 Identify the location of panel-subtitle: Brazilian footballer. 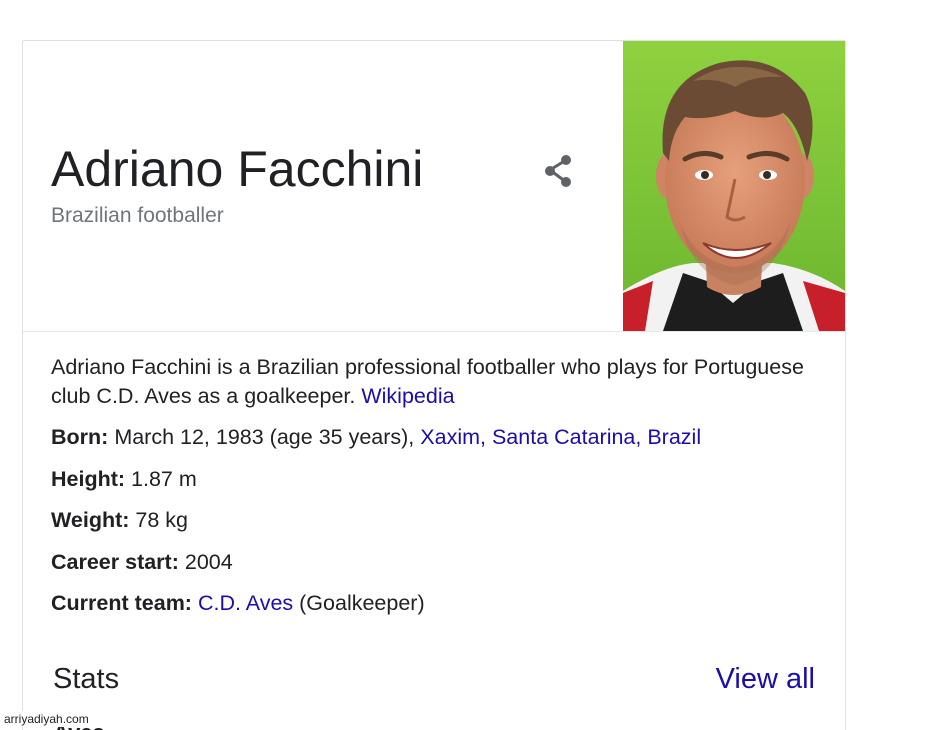
(137, 215).